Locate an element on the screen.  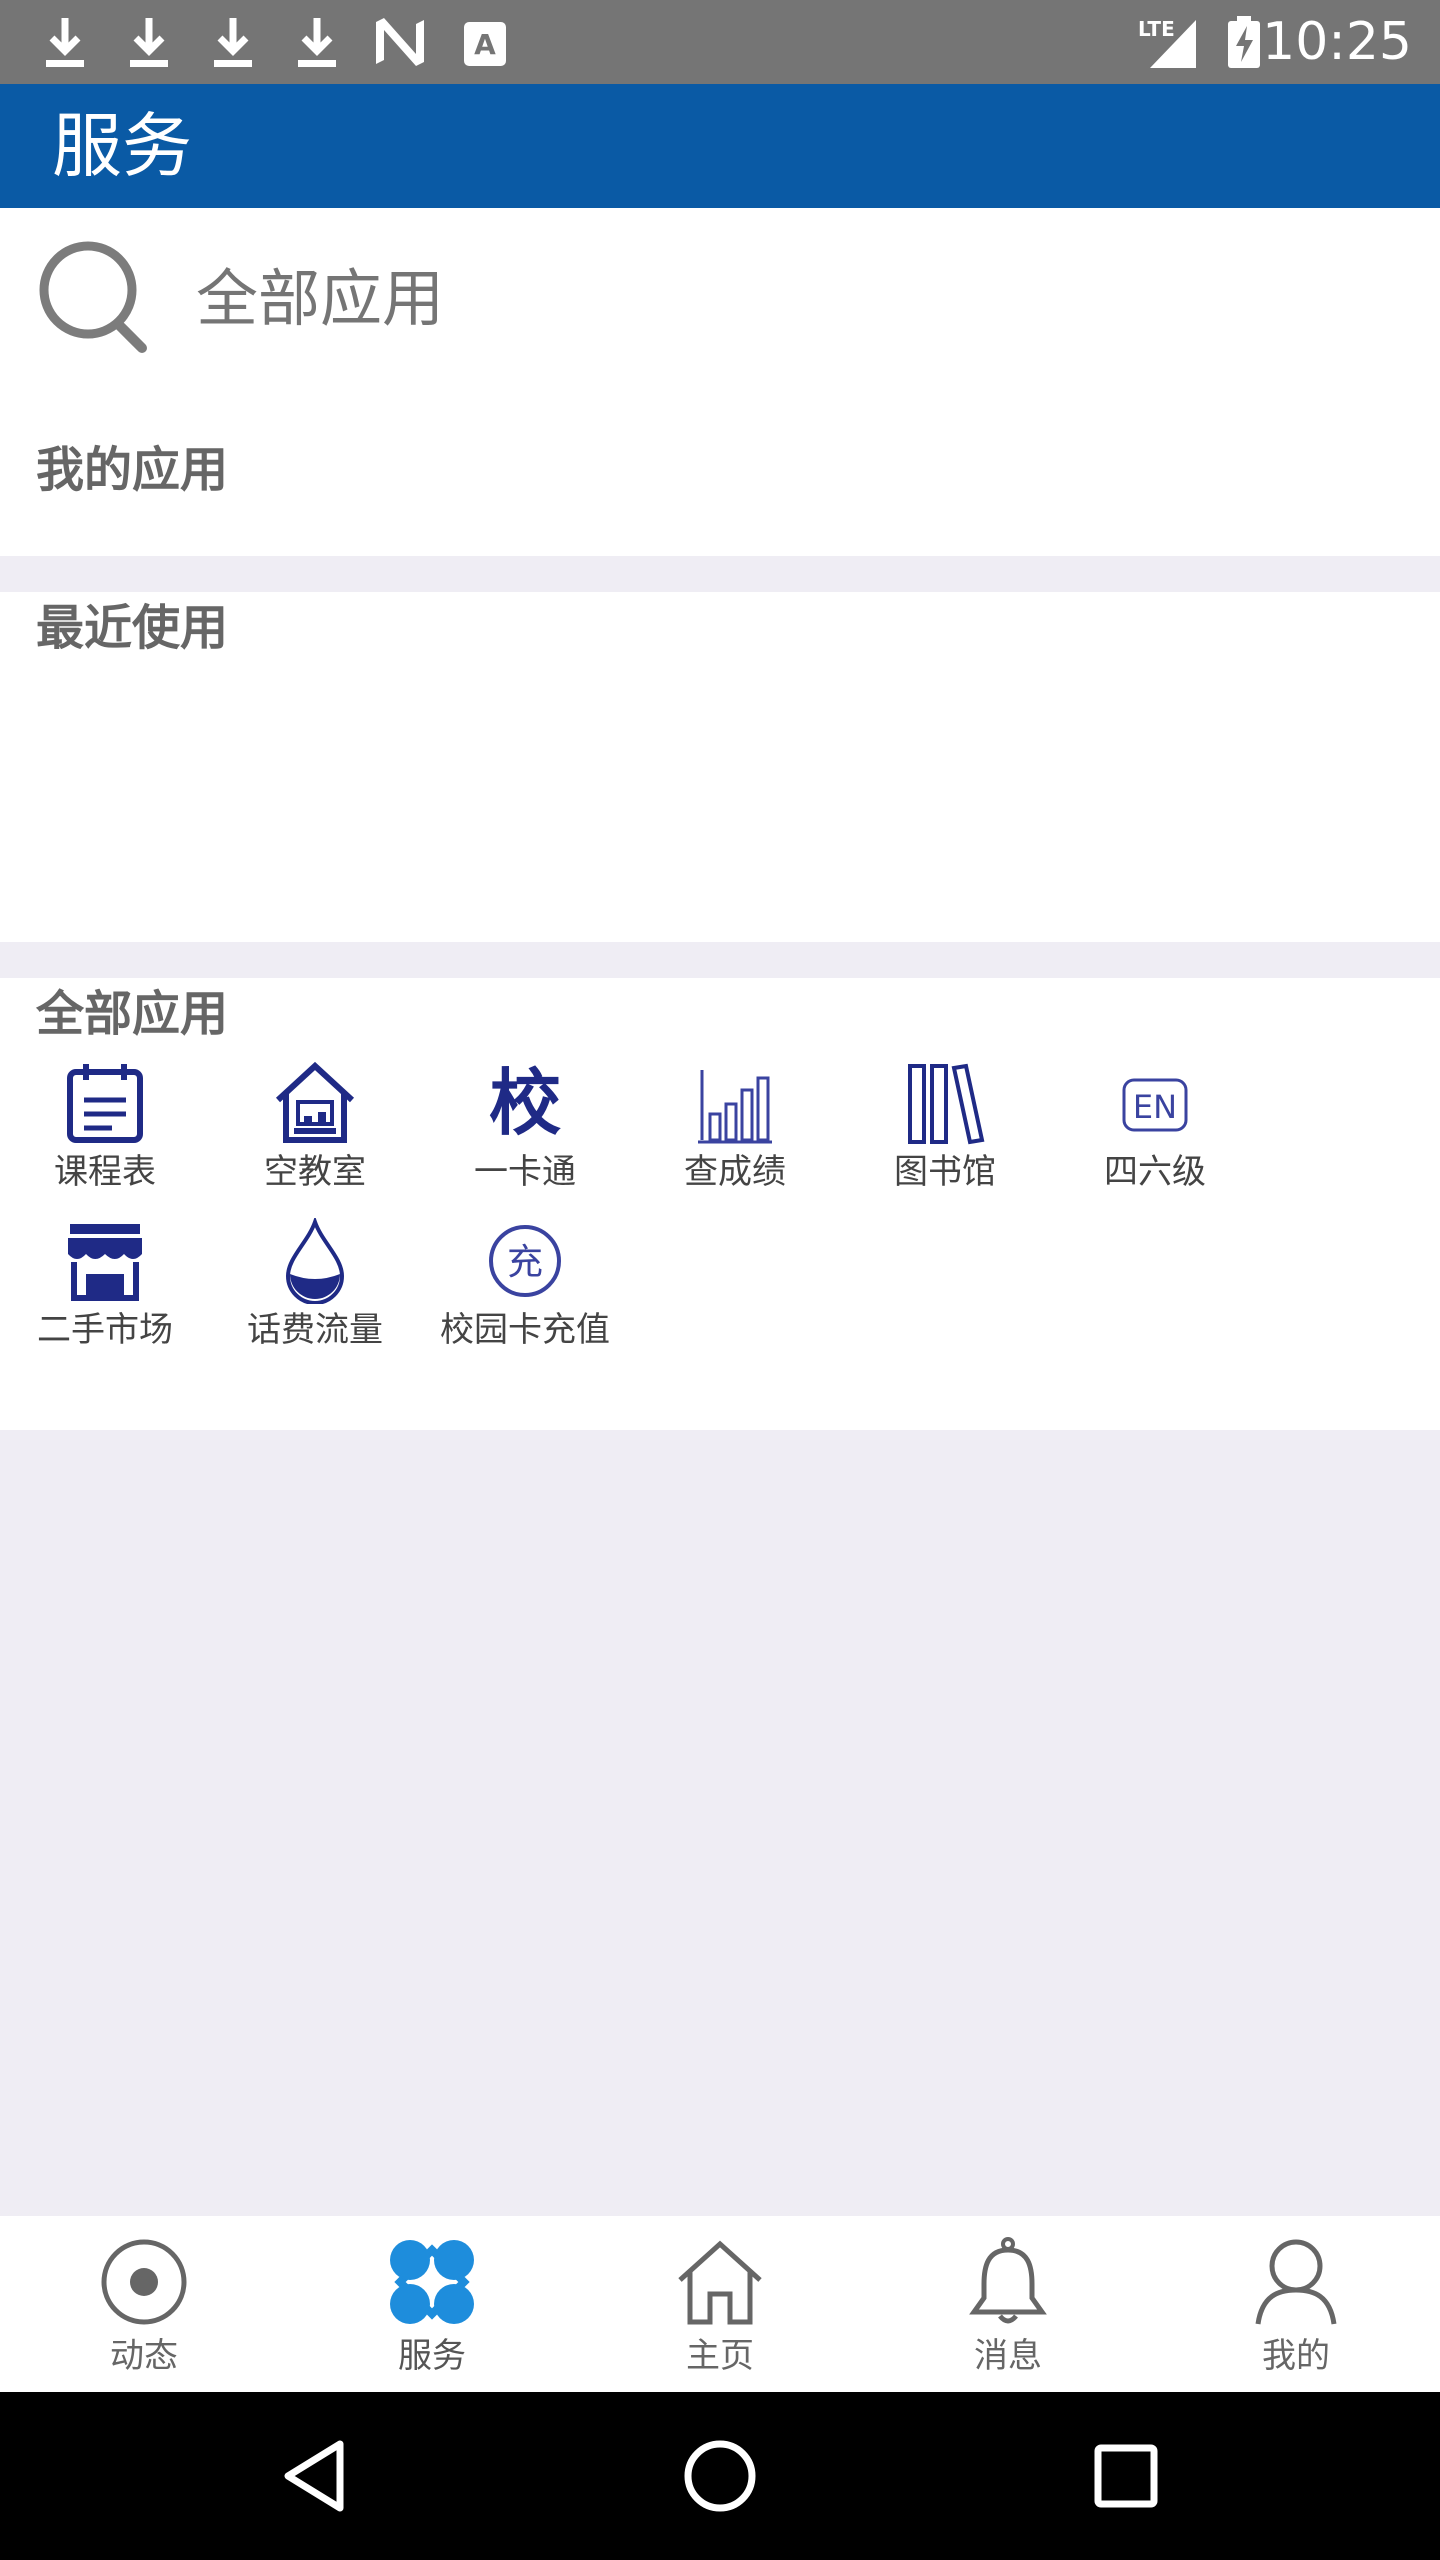
search-icon is located at coordinates (94, 298).